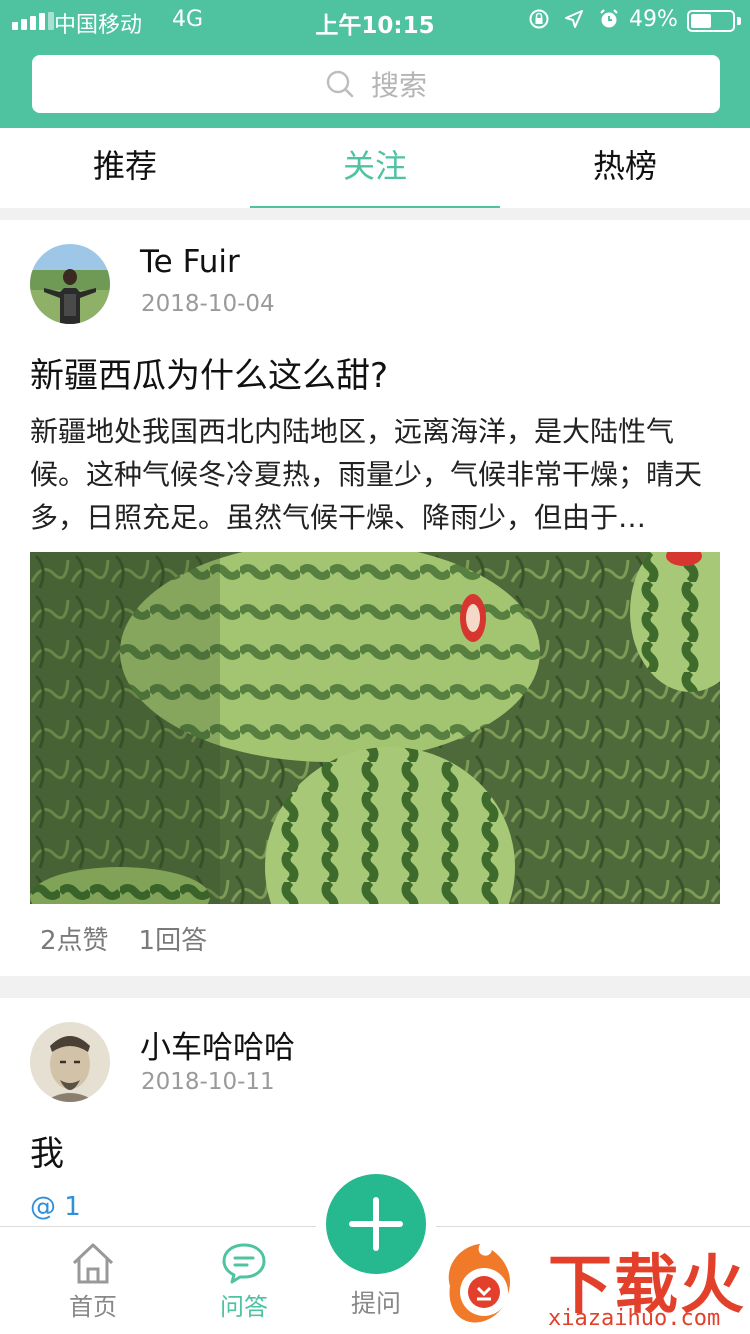 The image size is (750, 1334). What do you see at coordinates (609, 18) in the screenshot?
I see `alarm-icon` at bounding box center [609, 18].